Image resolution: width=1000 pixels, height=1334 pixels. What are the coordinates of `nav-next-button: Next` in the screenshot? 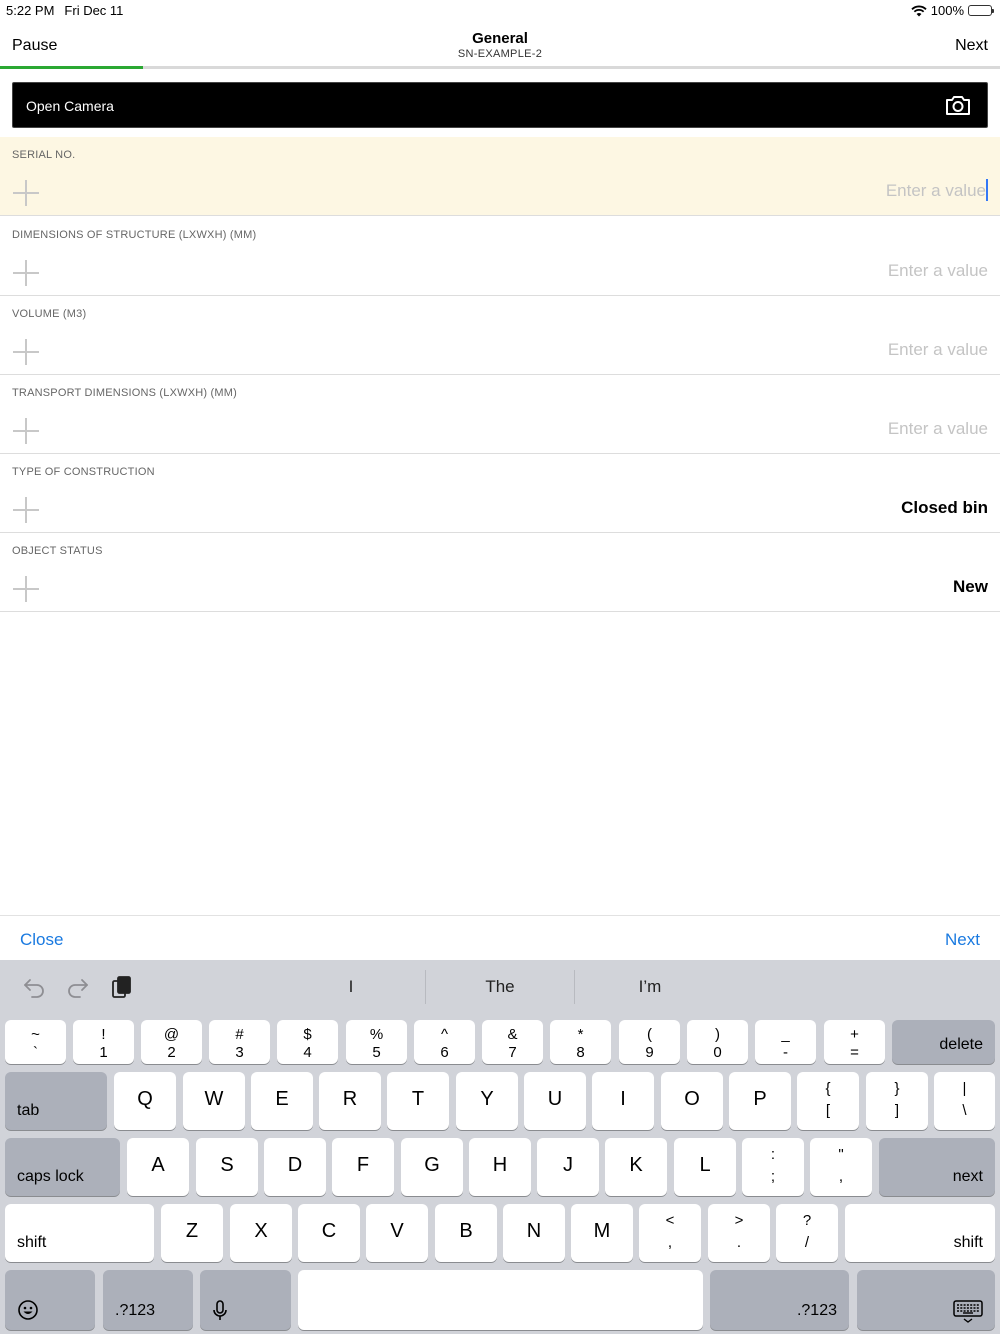 It's located at (971, 46).